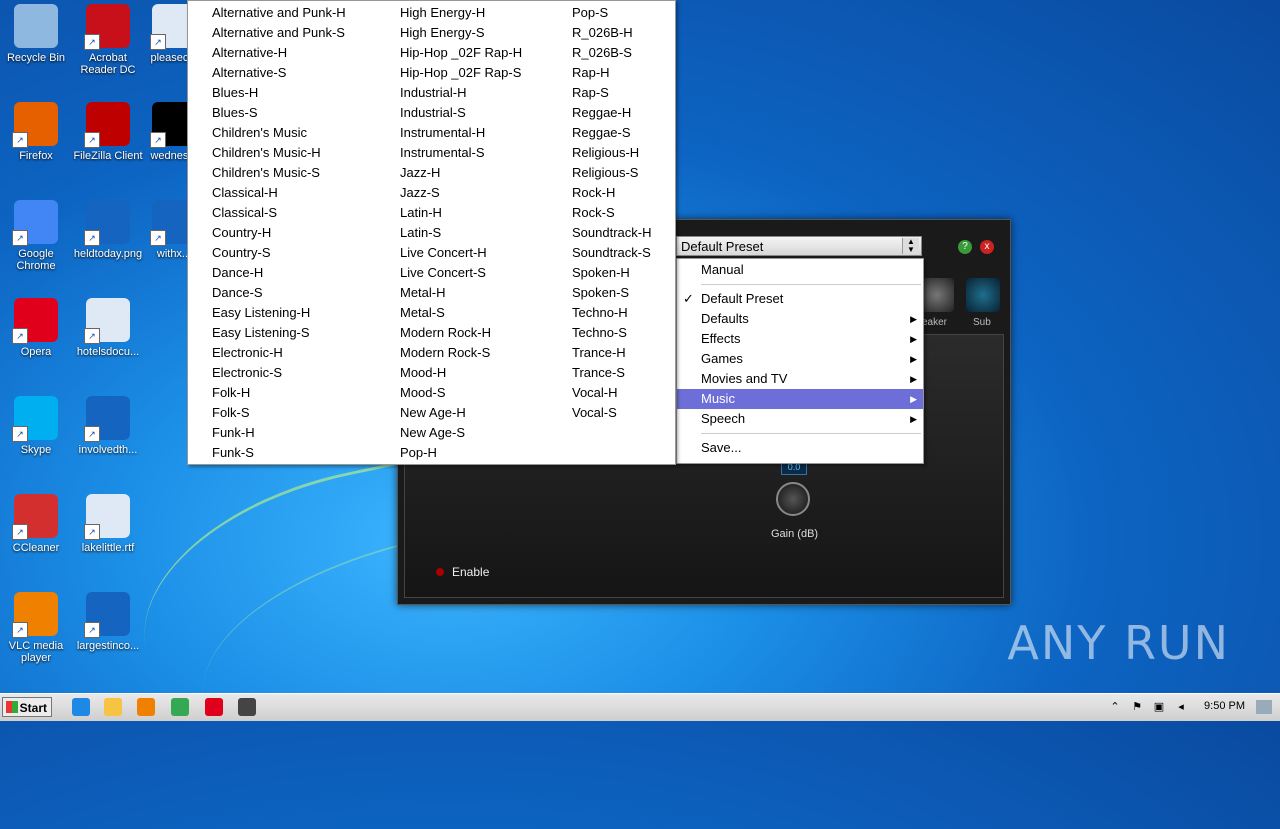  Describe the element at coordinates (113, 707) in the screenshot. I see `explorer-icon` at that location.